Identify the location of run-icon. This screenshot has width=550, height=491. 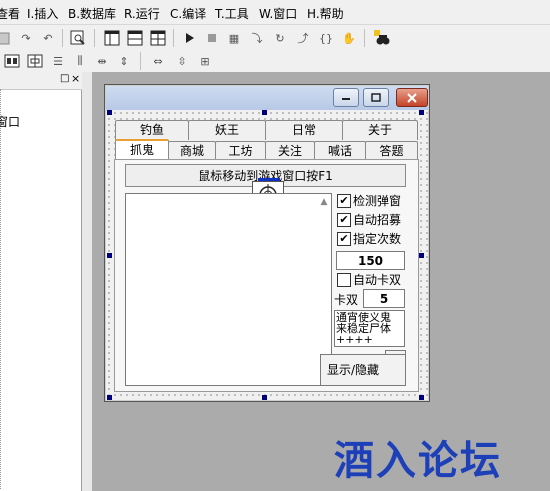
(189, 38).